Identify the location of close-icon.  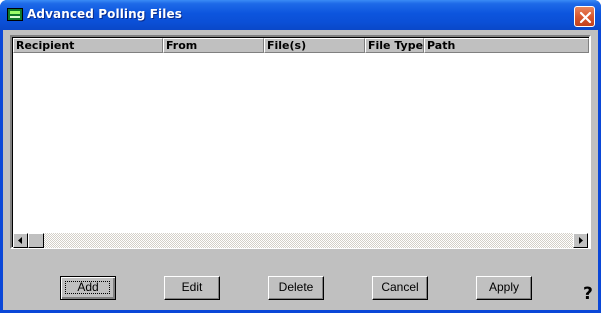
(585, 17).